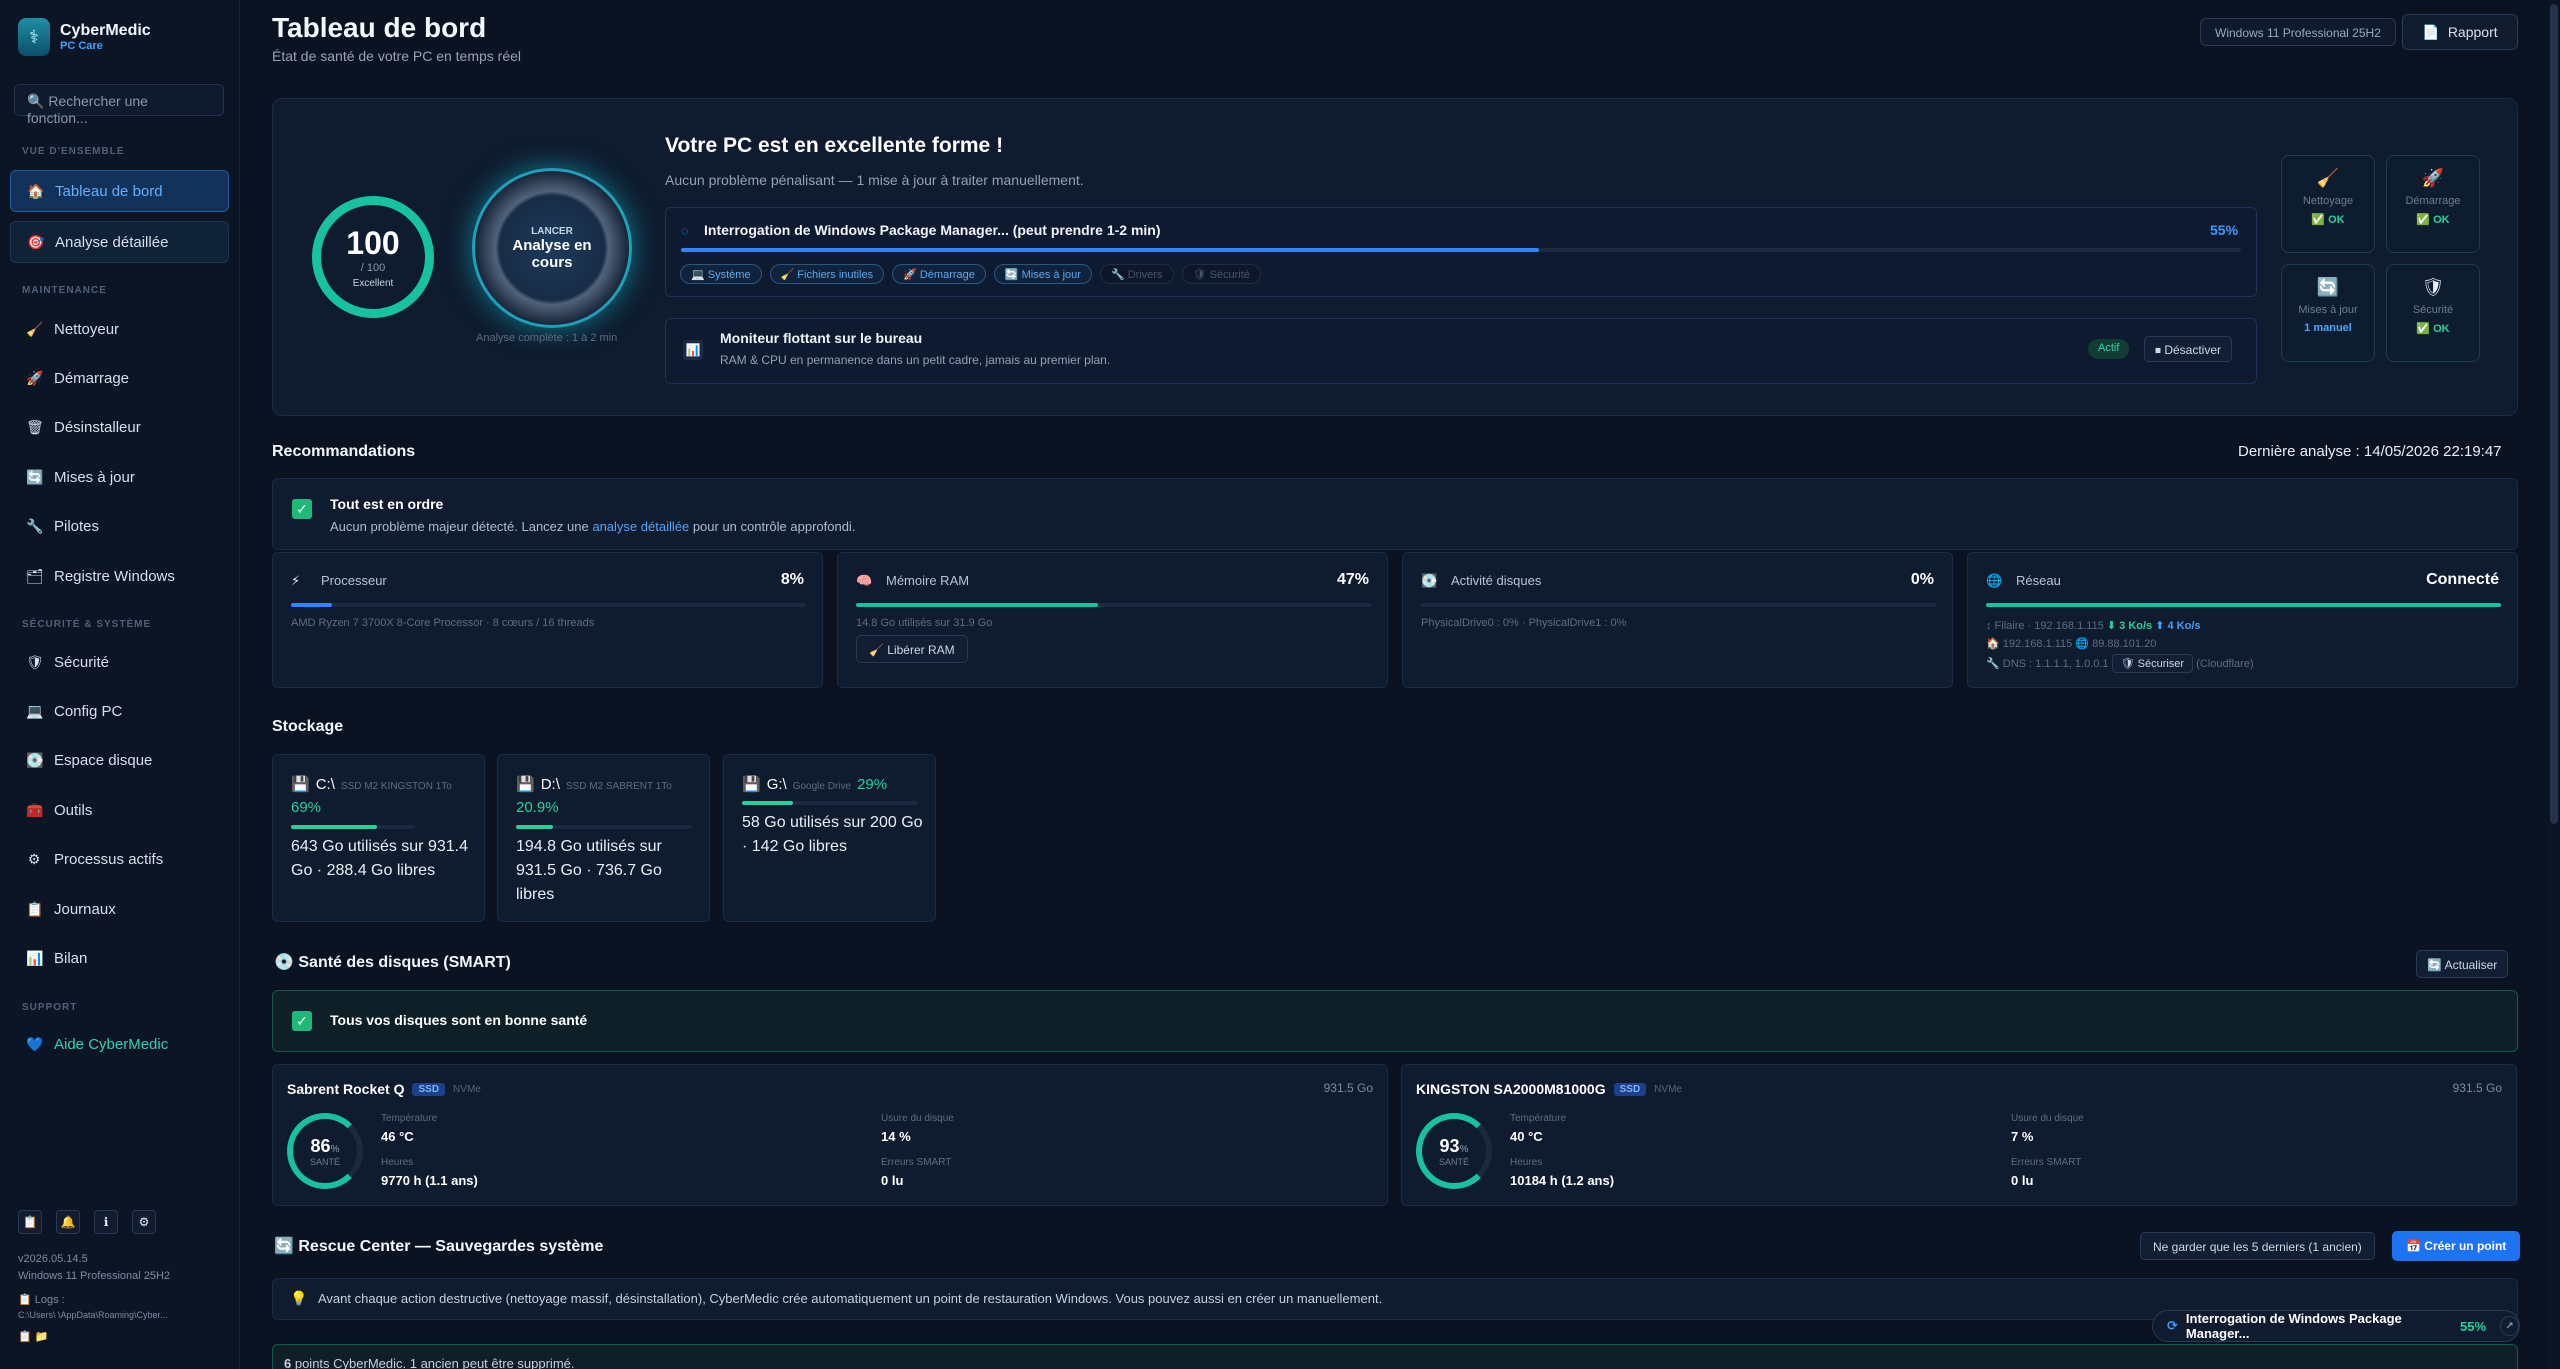  I want to click on sidebar-item-detailed-analysis: 🎯 Analyse détaillée, so click(119, 242).